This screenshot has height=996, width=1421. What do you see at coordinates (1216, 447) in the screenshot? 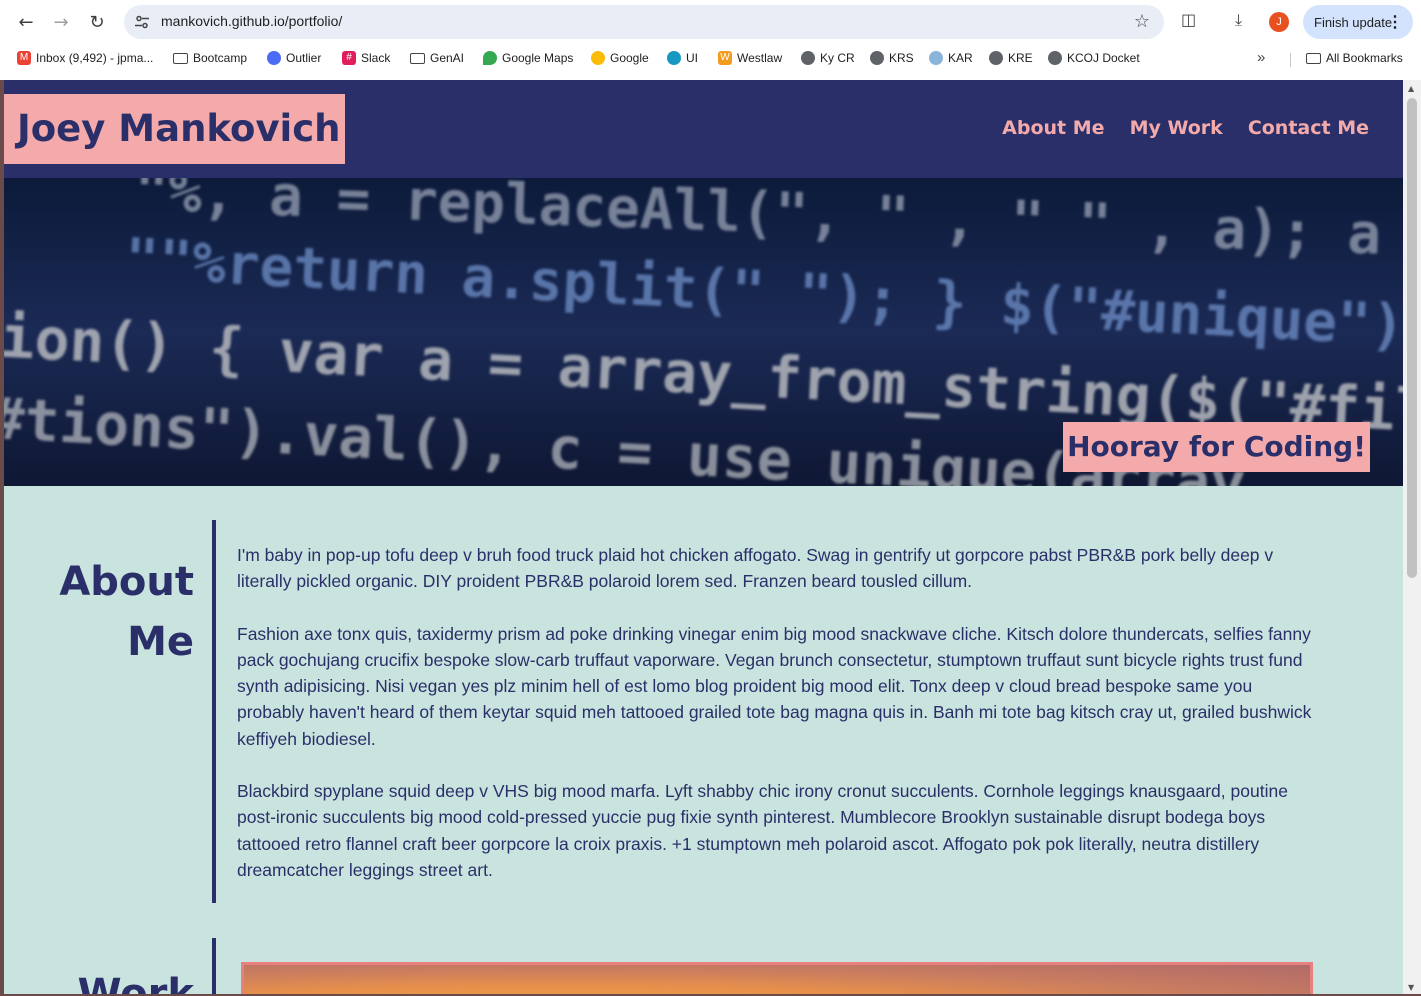
I see `hero-caption: Hooray for Coding!` at bounding box center [1216, 447].